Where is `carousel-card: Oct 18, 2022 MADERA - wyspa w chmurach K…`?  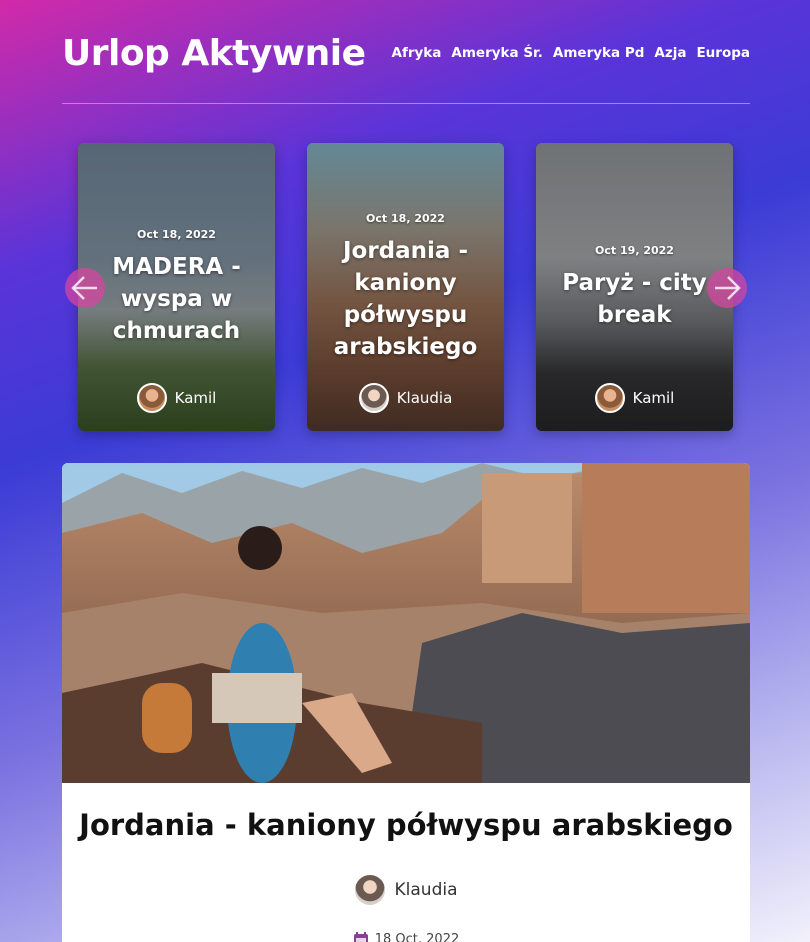 carousel-card: Oct 18, 2022 MADERA - wyspa w chmurach K… is located at coordinates (176, 287).